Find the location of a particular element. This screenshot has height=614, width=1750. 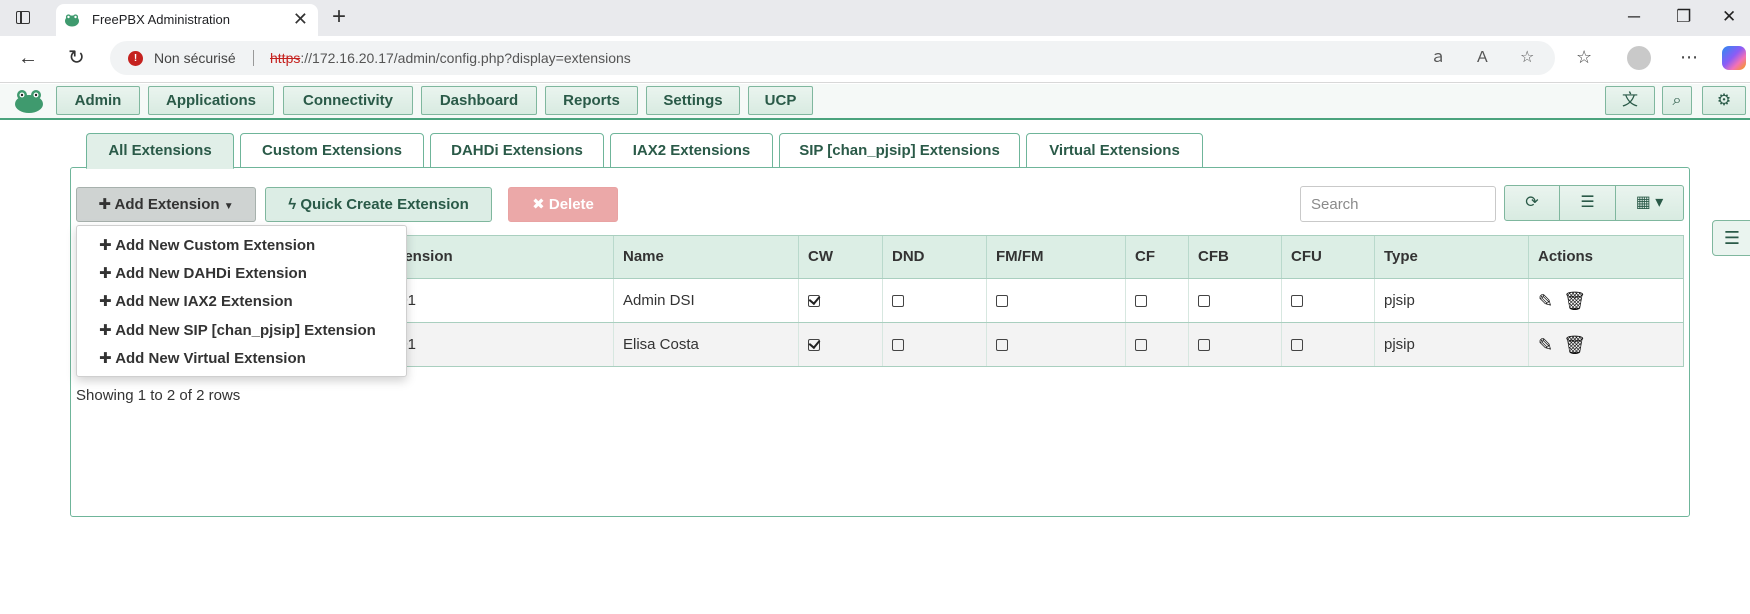

cell-name: Elisa Costa is located at coordinates (705, 344).